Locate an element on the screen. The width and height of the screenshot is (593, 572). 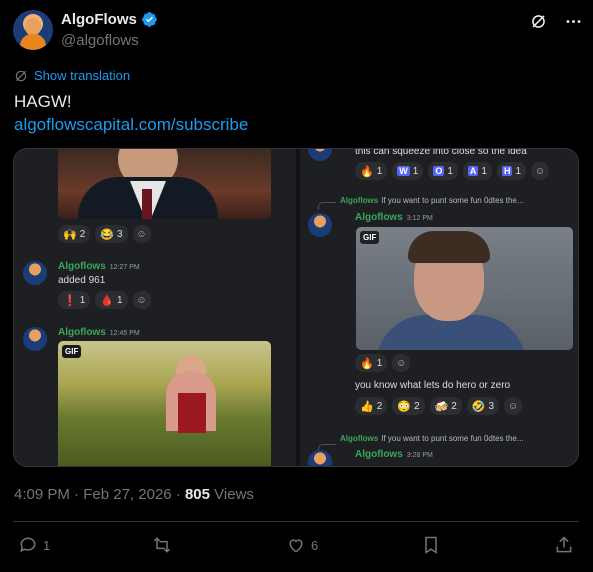
meditating-man-gif: GIF is located at coordinates (164, 403).